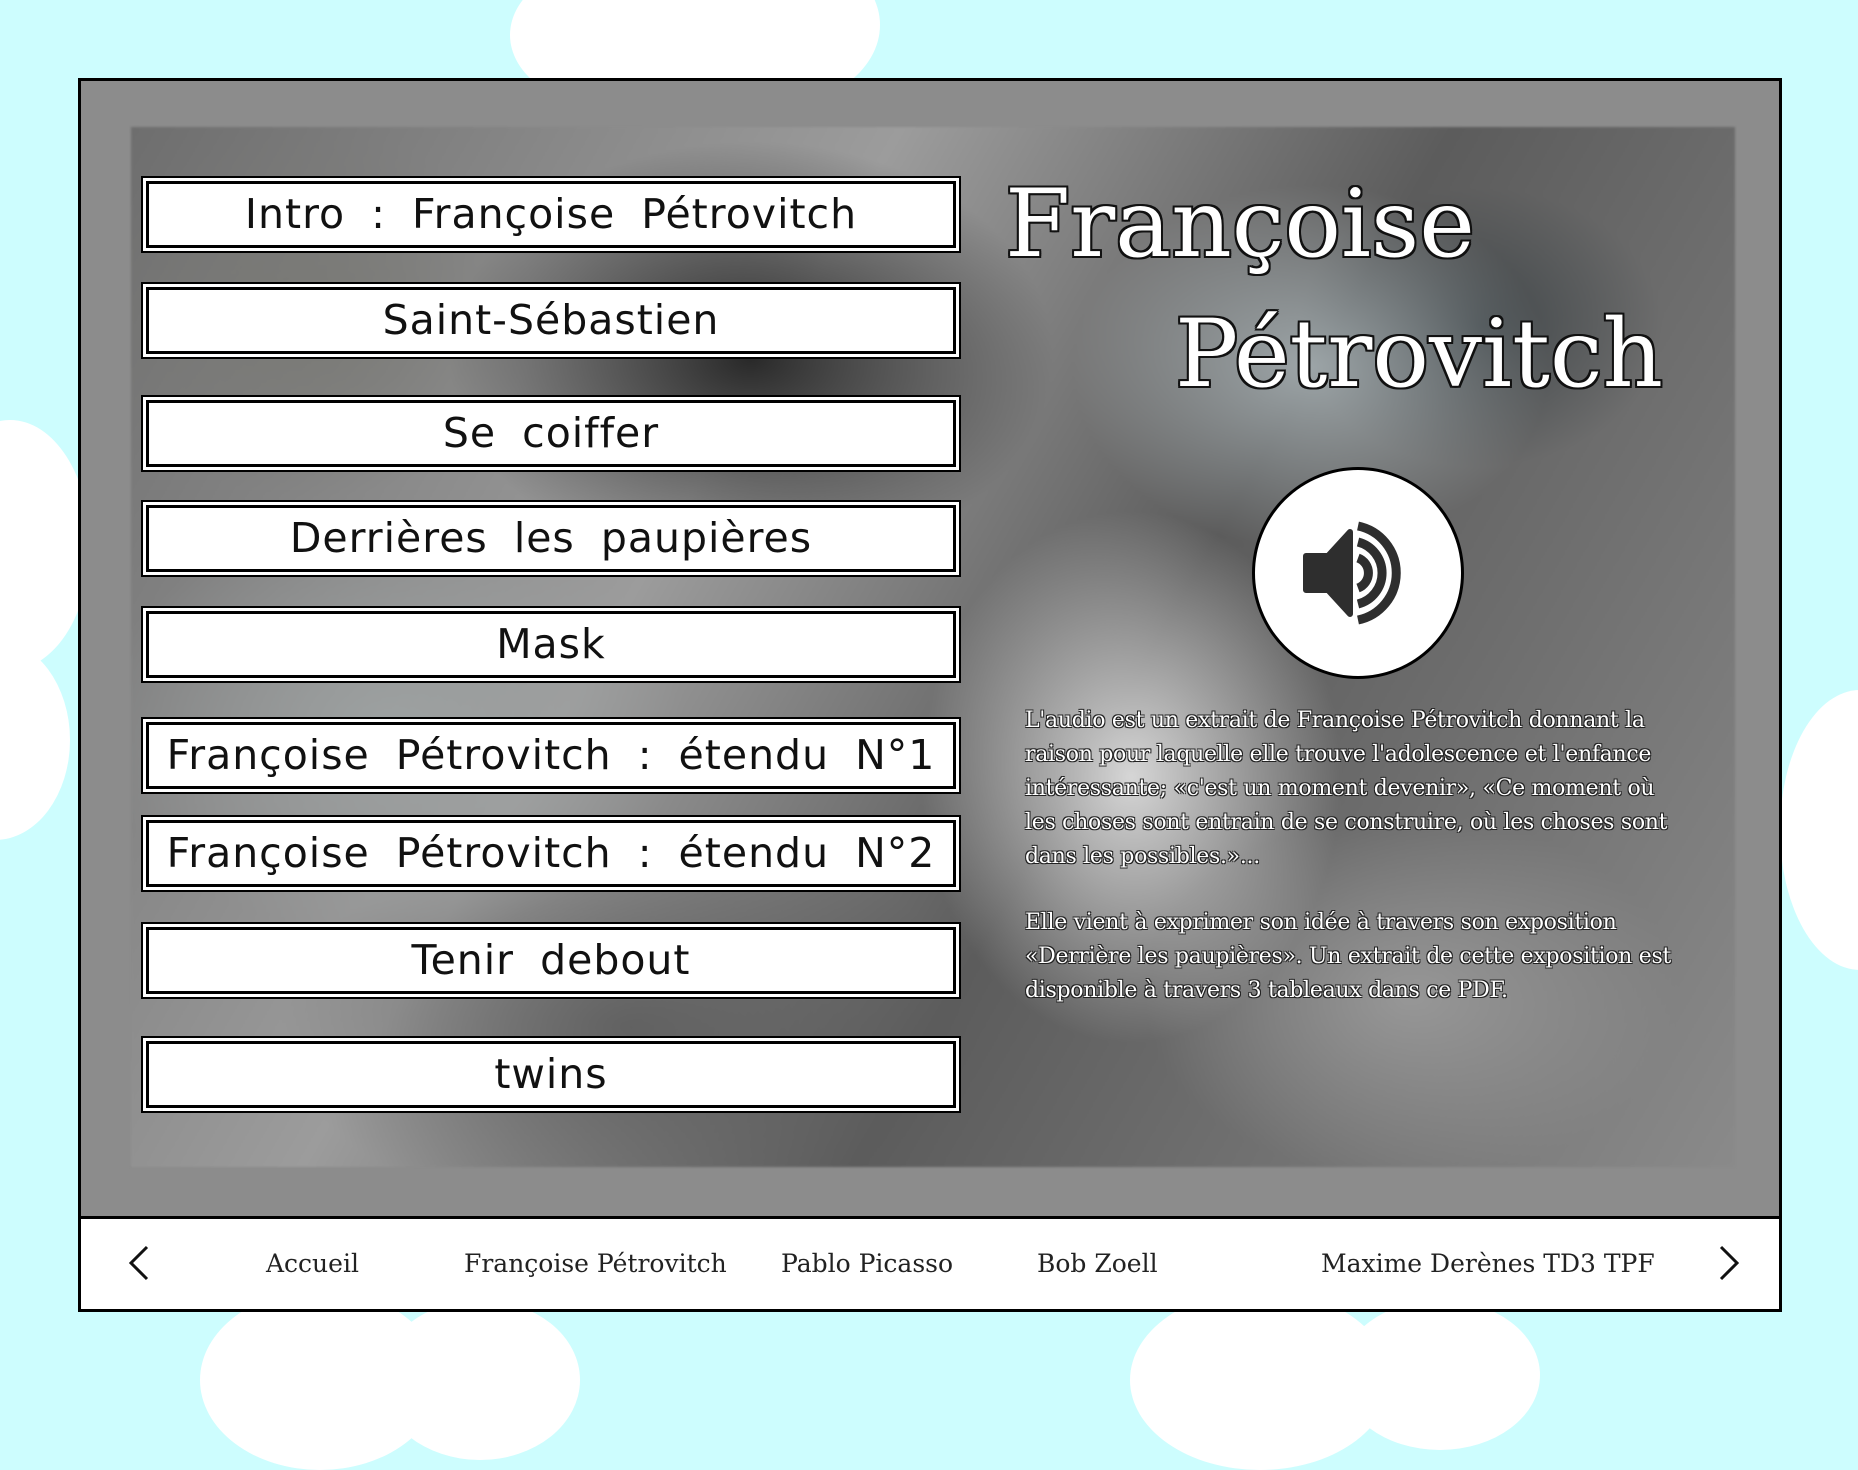 Image resolution: width=1858 pixels, height=1470 pixels. What do you see at coordinates (551, 853) in the screenshot?
I see `menu-button-etendu-2: Françoise Pétrovitch : étendu N°2` at bounding box center [551, 853].